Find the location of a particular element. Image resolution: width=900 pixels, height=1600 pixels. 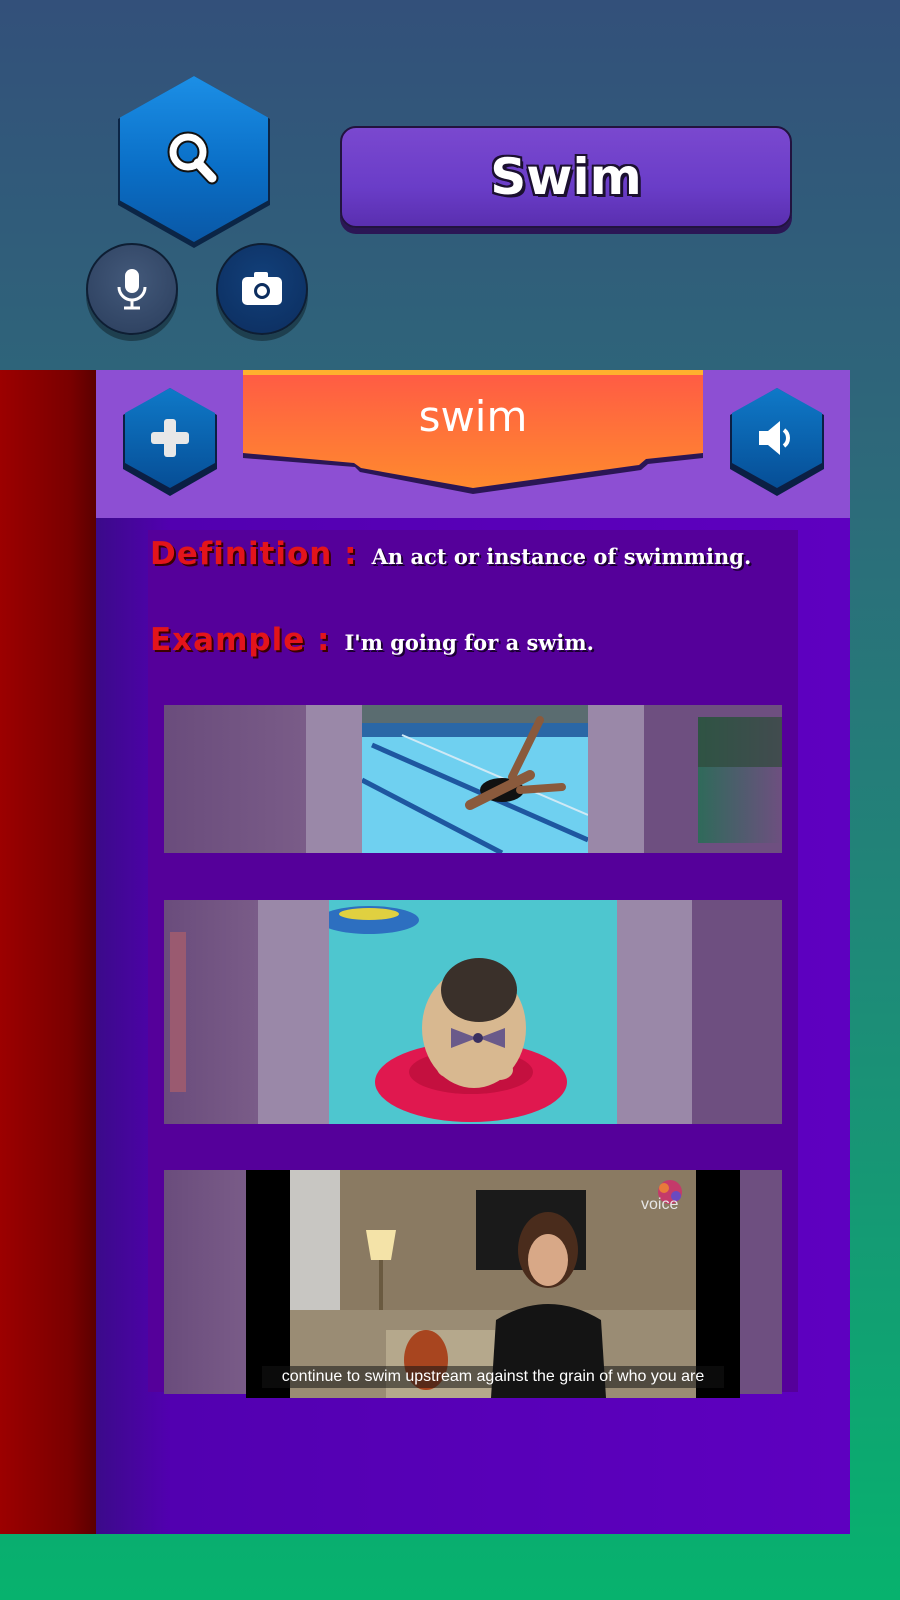

camera-button is located at coordinates (262, 289).